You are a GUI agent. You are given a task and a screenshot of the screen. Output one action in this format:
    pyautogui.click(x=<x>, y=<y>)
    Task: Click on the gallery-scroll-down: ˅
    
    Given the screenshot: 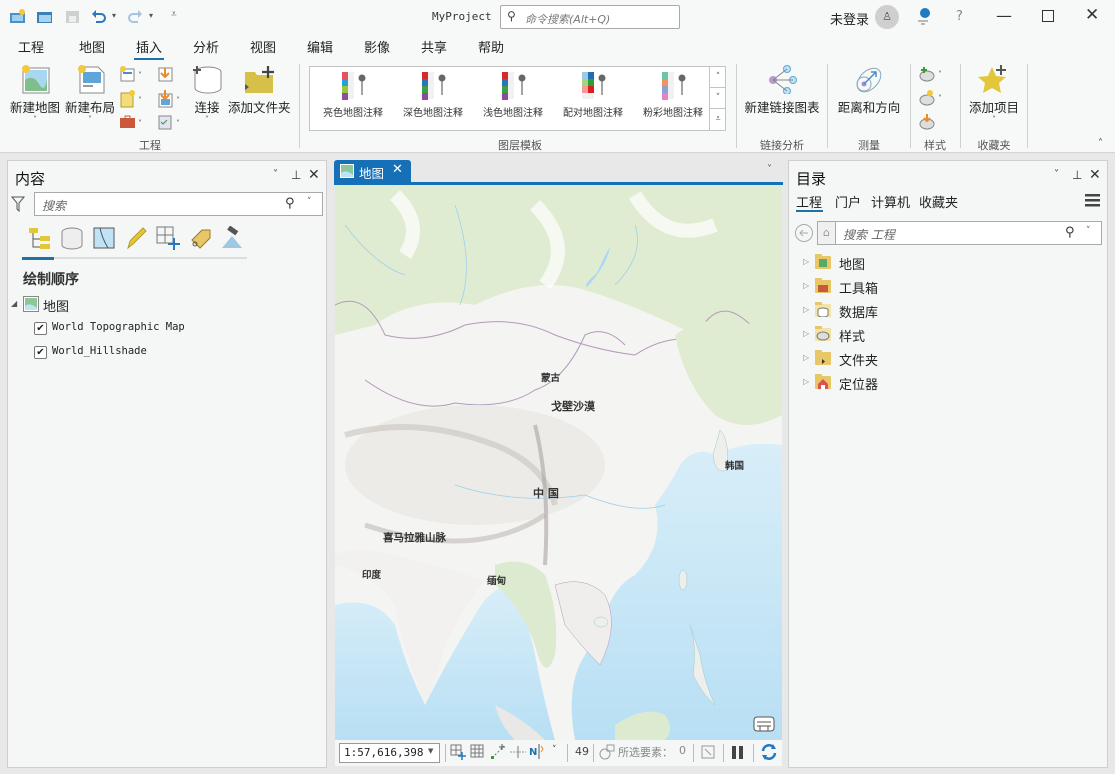 What is the action you would take?
    pyautogui.click(x=718, y=98)
    